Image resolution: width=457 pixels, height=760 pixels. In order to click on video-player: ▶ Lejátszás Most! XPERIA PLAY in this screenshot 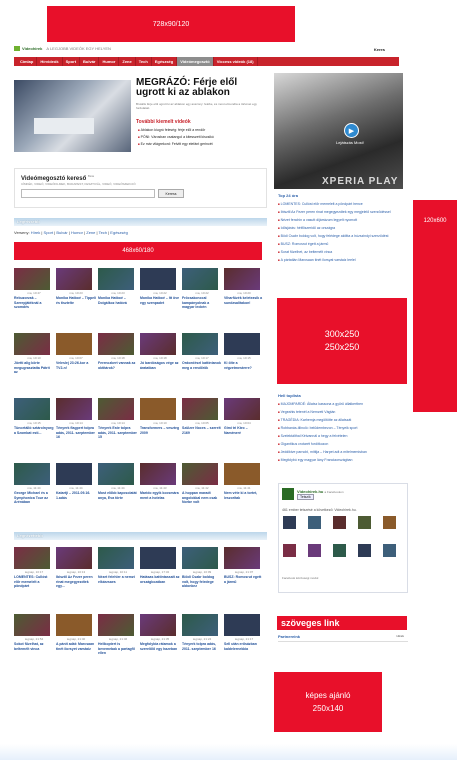, I will do `click(338, 131)`.